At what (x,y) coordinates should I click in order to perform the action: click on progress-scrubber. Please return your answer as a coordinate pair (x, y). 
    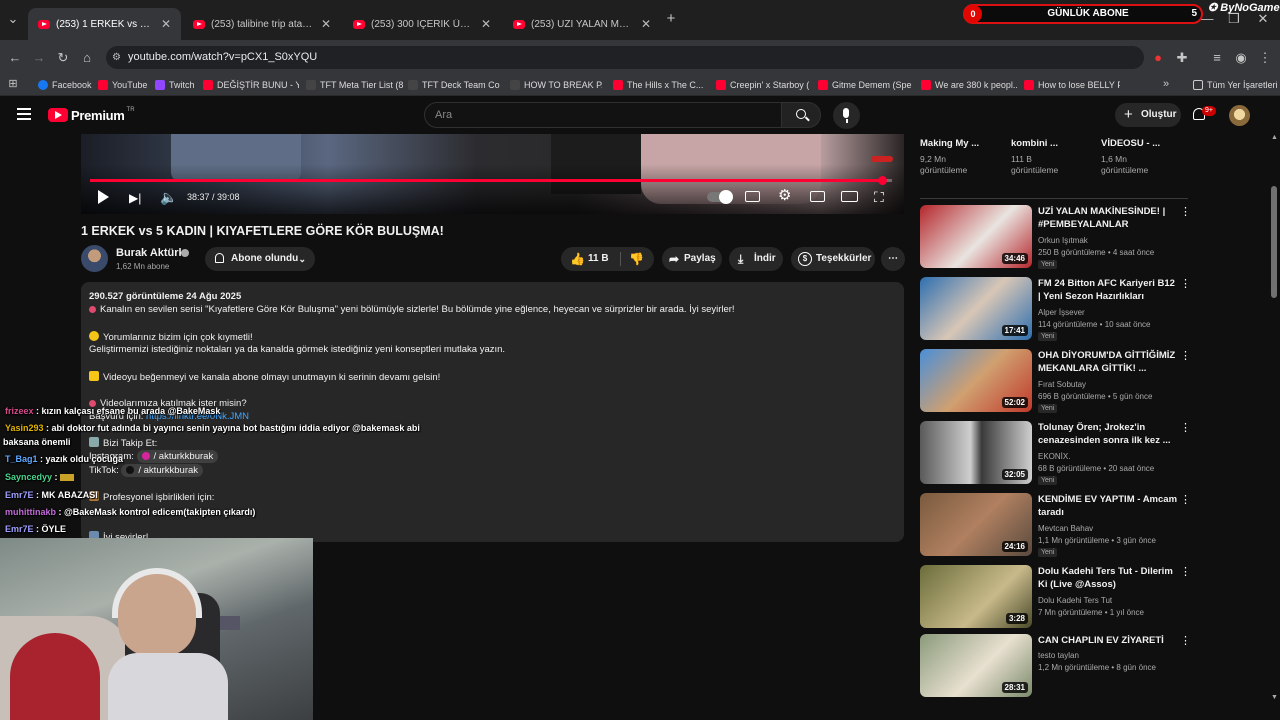
    Looking at the image, I should click on (882, 180).